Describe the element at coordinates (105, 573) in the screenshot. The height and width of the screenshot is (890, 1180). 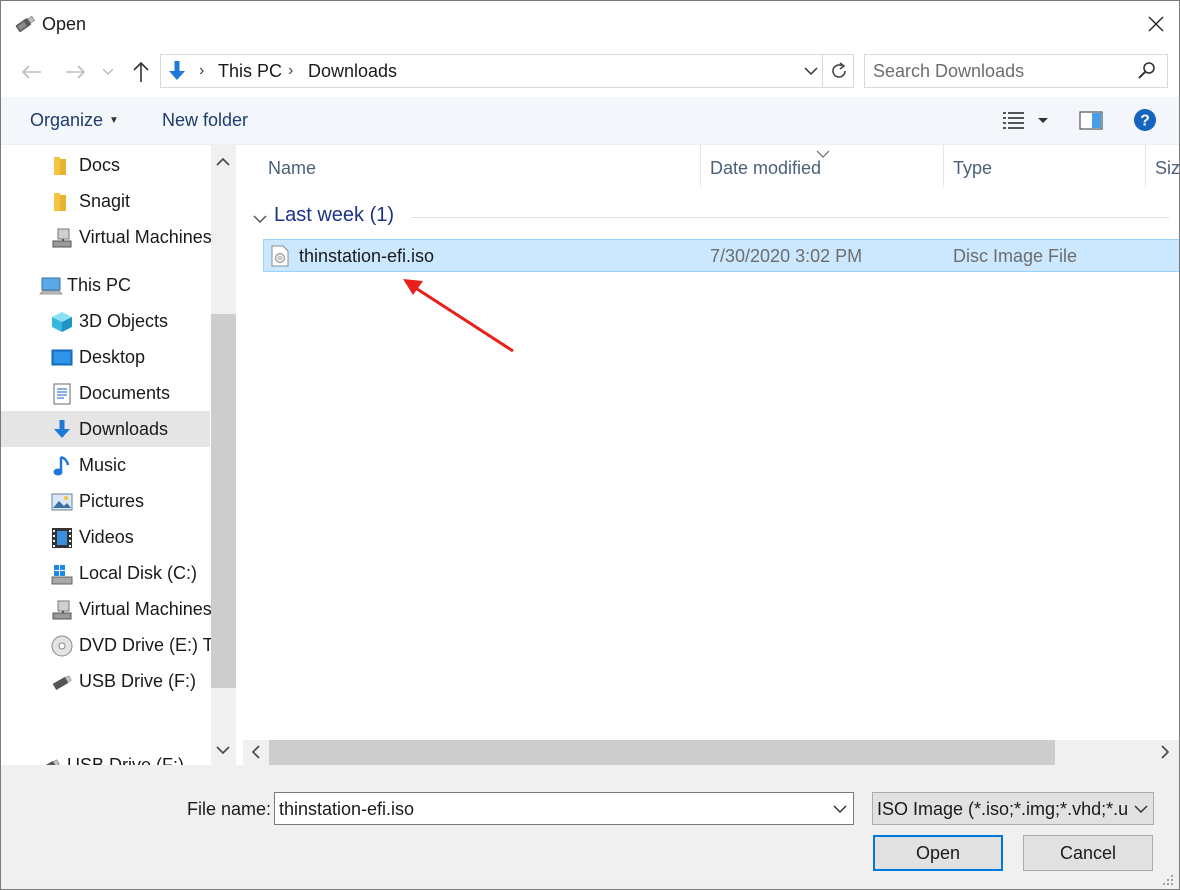
I see `sidebar-item-local-disk-c: Local Disk (C:)` at that location.